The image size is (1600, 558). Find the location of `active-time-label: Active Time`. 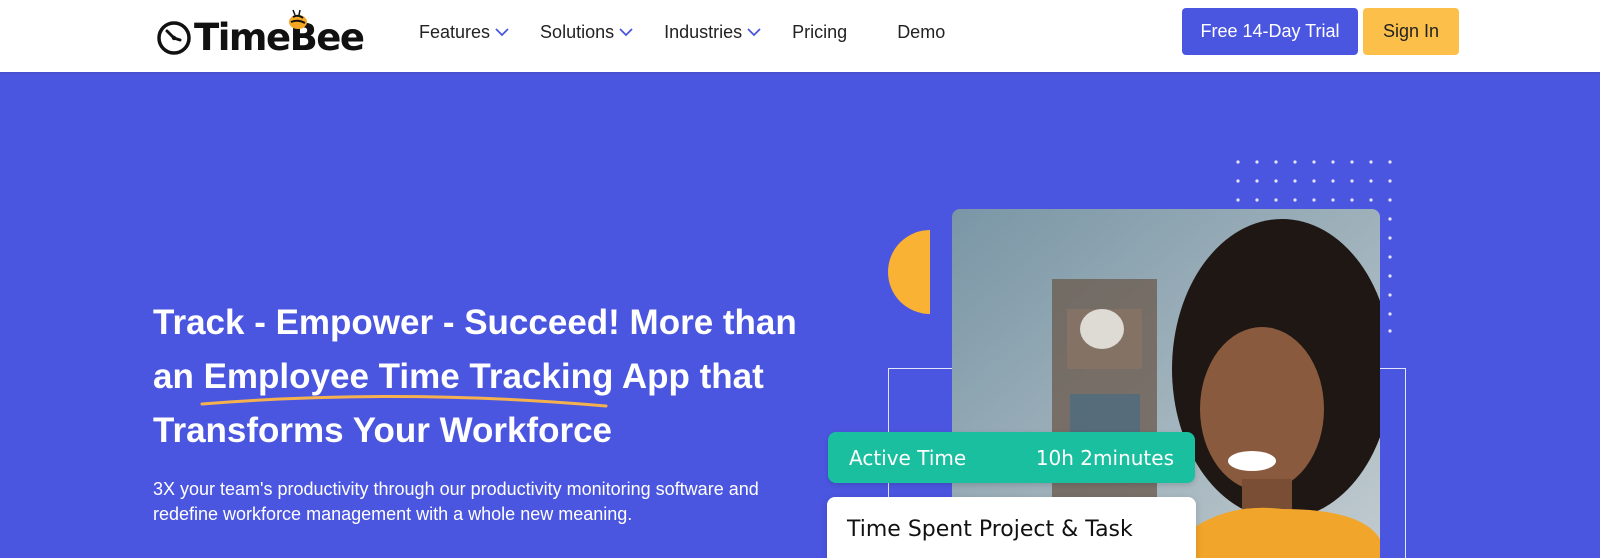

active-time-label: Active Time is located at coordinates (908, 457).